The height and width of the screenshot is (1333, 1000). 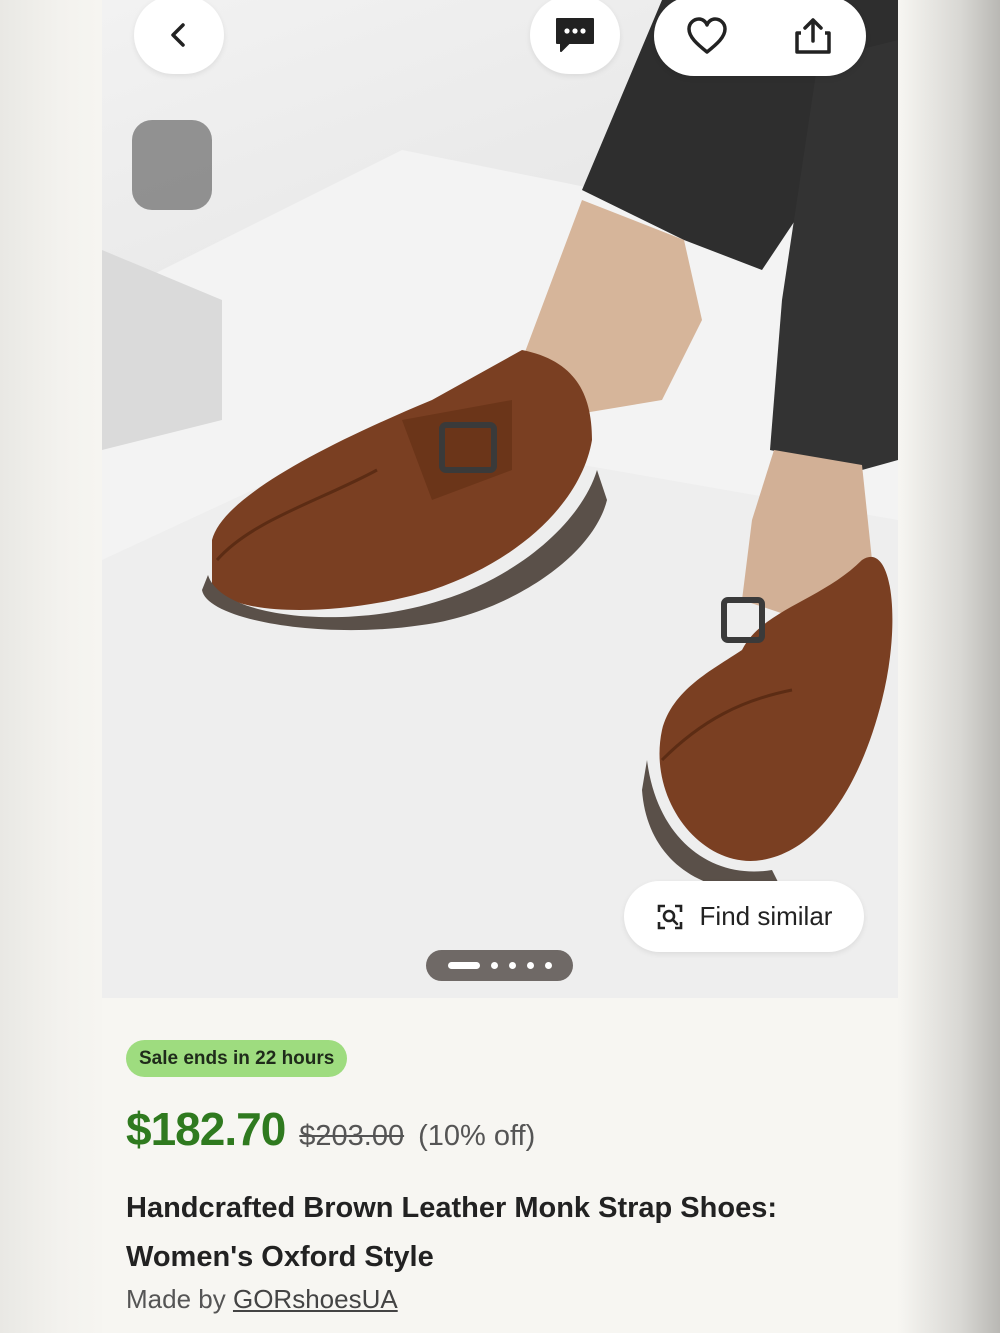 I want to click on back-button, so click(x=179, y=37).